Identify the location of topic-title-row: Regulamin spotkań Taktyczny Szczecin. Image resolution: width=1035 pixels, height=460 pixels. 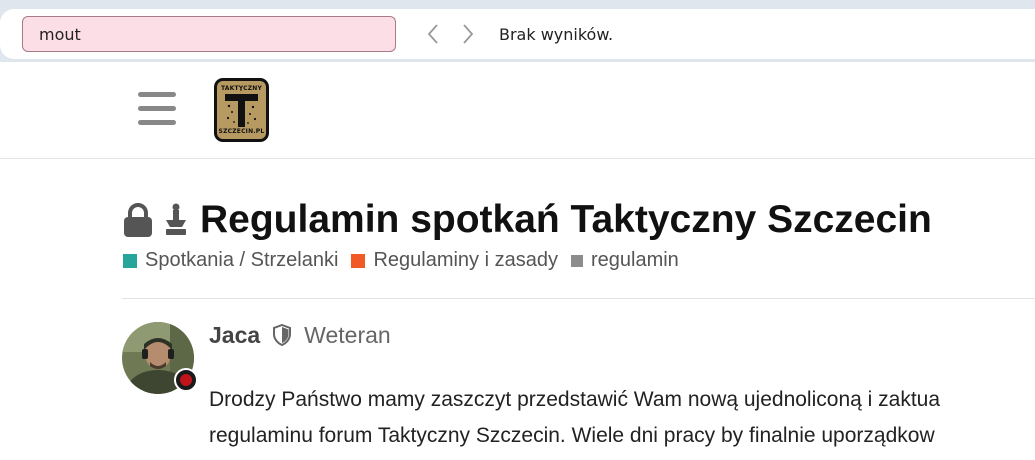
(527, 220).